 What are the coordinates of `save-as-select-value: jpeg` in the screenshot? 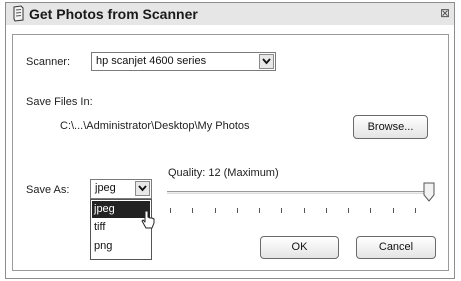 It's located at (105, 188).